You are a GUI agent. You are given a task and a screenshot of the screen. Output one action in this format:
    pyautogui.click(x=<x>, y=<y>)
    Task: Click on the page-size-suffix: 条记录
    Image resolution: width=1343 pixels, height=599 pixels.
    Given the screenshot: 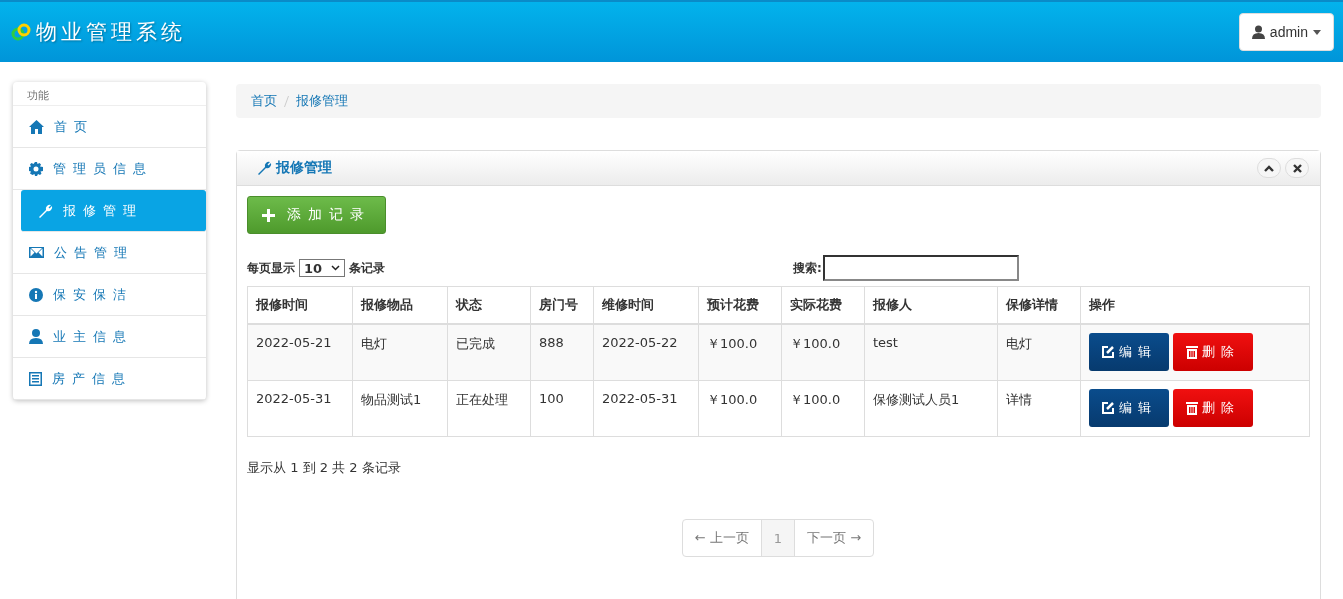 What is the action you would take?
    pyautogui.click(x=367, y=268)
    